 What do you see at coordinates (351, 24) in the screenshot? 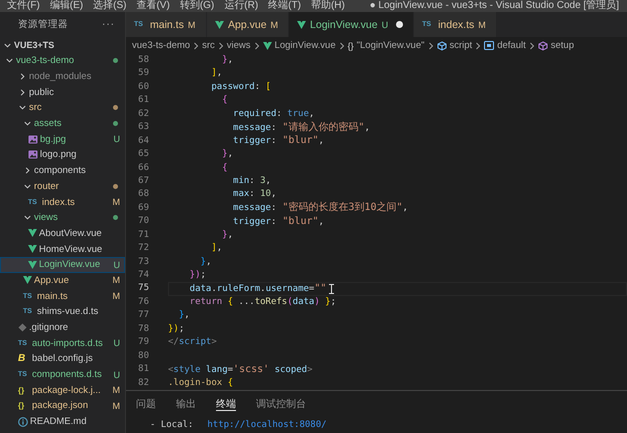
I see `editor-tab: LoginView.vue U` at bounding box center [351, 24].